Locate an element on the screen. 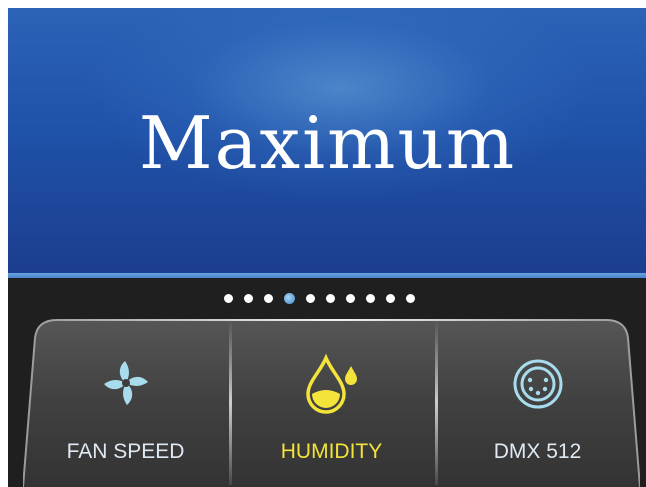 The width and height of the screenshot is (646, 487). fan-speed-label: FAN SPEED is located at coordinates (125, 451).